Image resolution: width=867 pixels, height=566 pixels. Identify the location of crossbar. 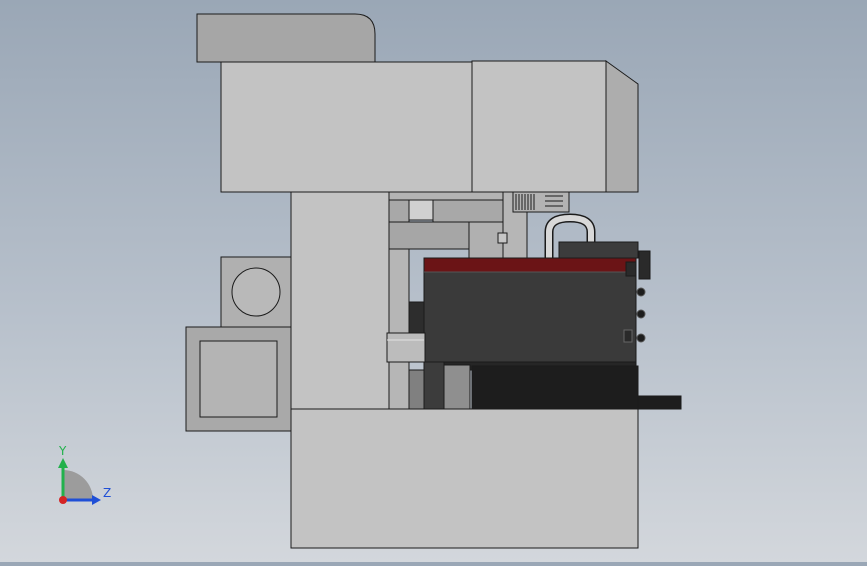
(429, 235).